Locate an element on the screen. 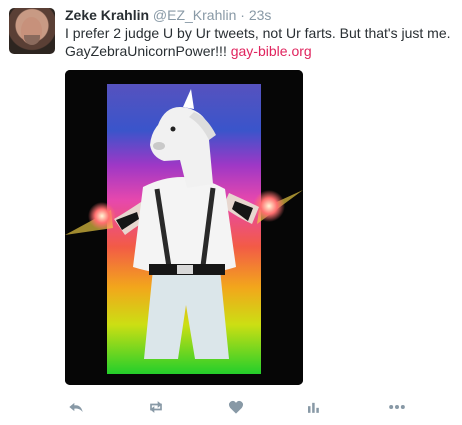 Image resolution: width=462 pixels, height=425 pixels. user-handle: @EZ_Krahlin is located at coordinates (194, 15).